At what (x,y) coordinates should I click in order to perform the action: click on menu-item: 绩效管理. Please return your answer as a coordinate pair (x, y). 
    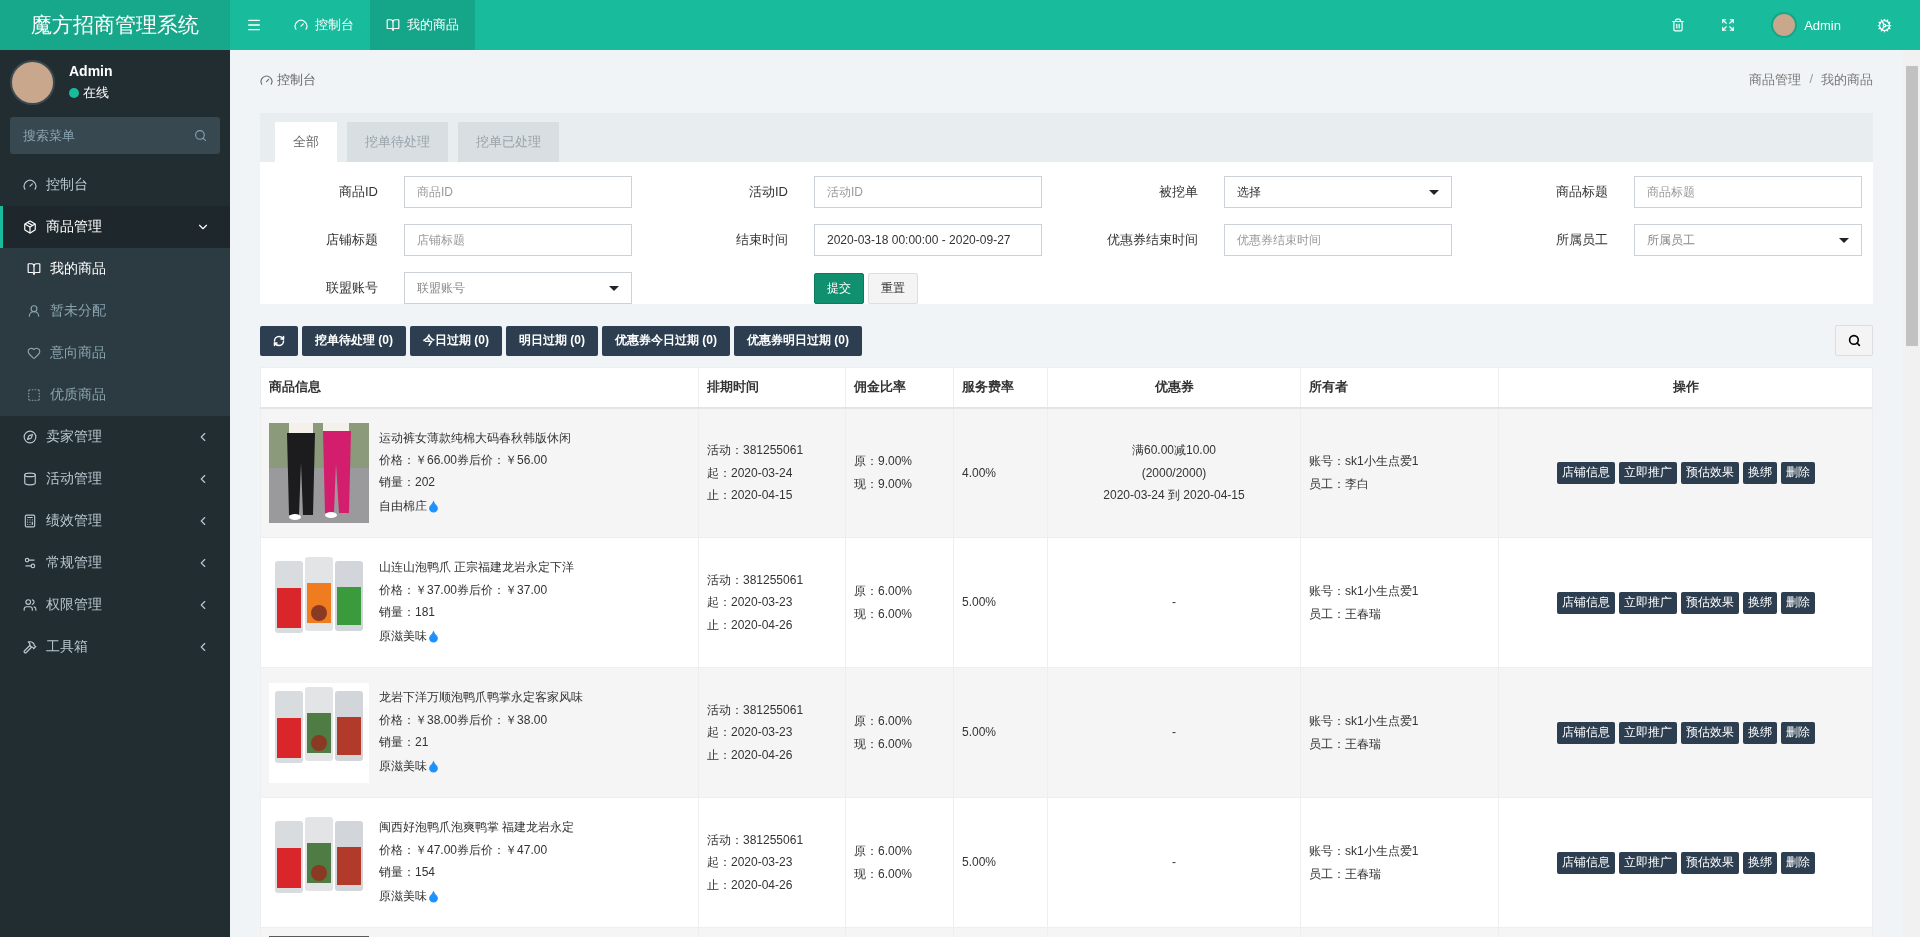
    Looking at the image, I should click on (115, 521).